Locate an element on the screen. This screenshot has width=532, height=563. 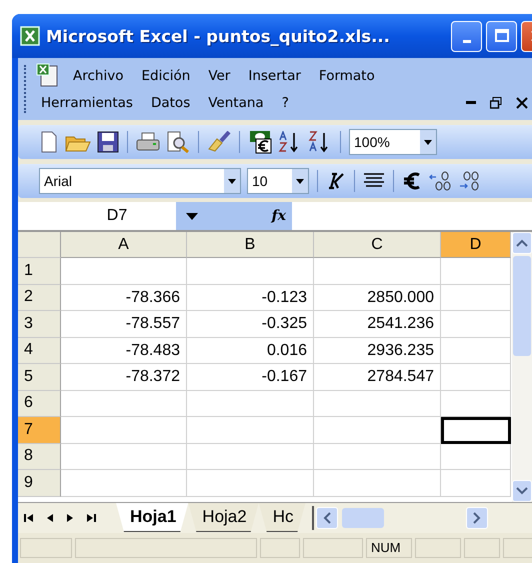
chevron-up-icon is located at coordinates (522, 243).